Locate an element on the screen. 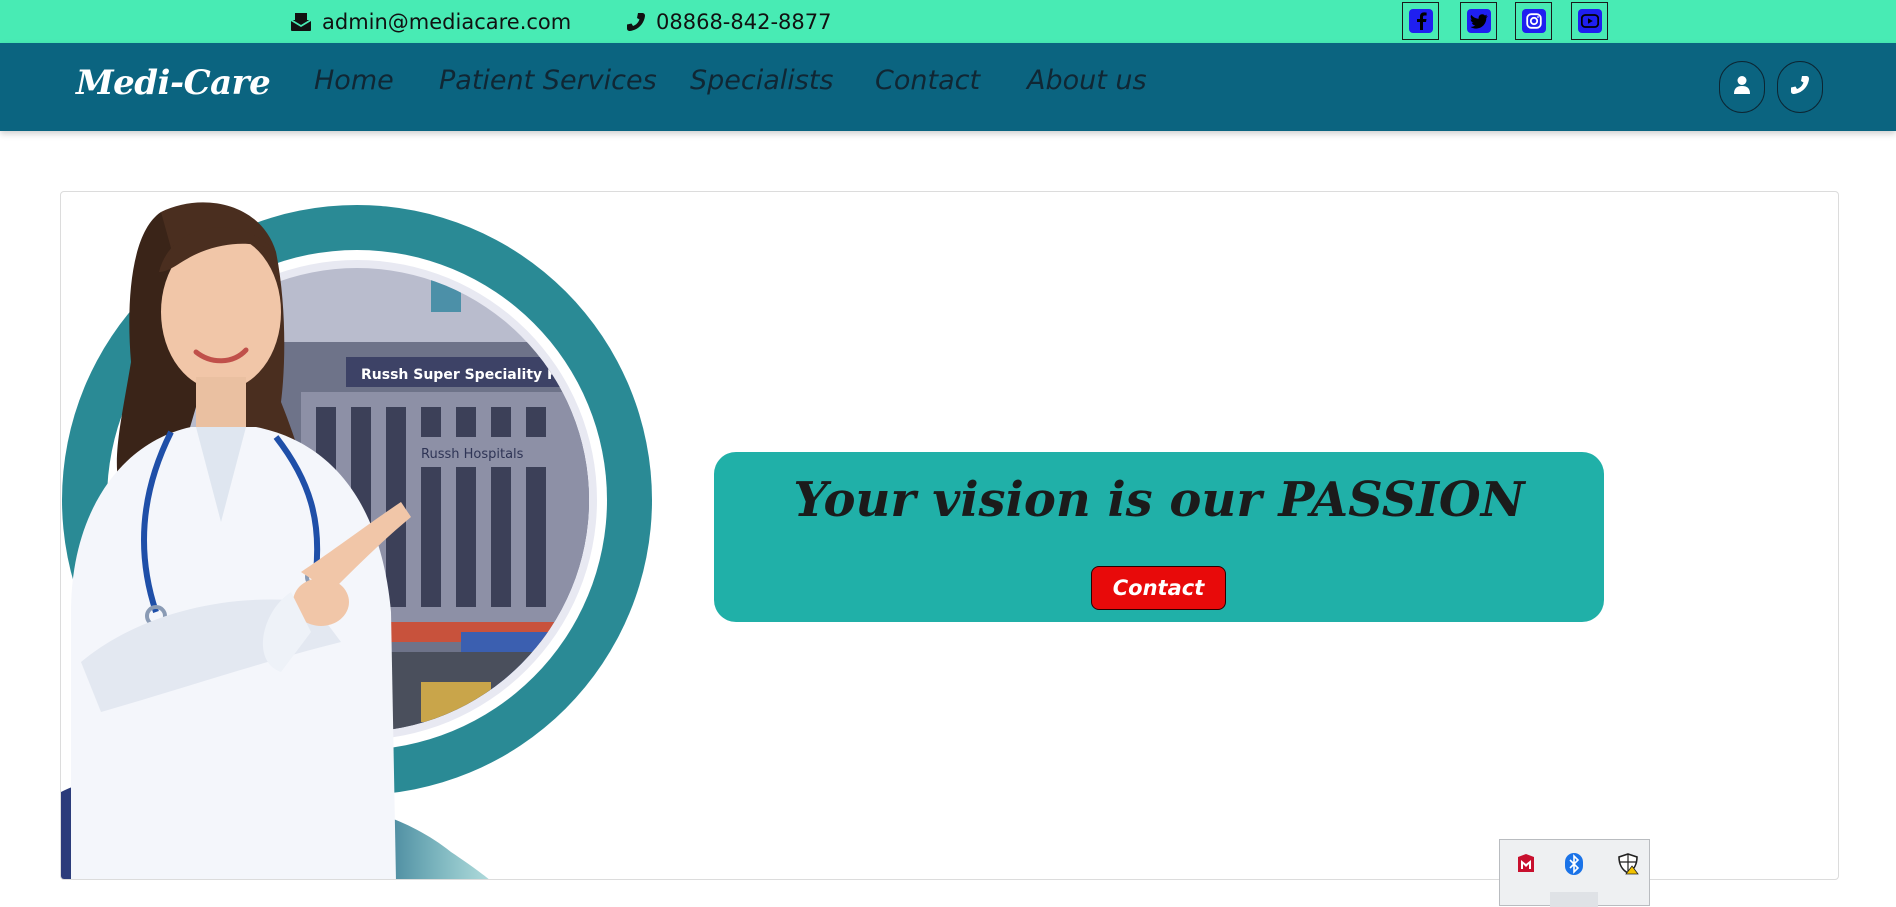 The width and height of the screenshot is (1896, 907). security-warning-icon is located at coordinates (1628, 864).